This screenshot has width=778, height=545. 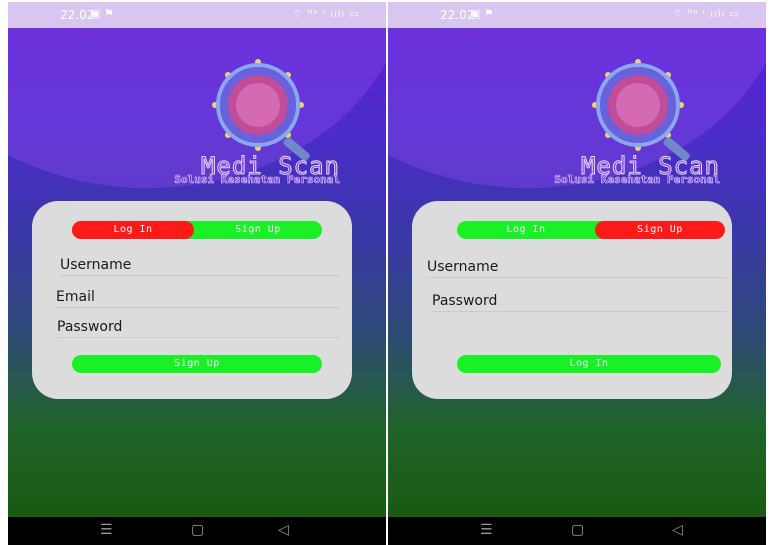 I want to click on signup-button: Sign Up, so click(x=197, y=364).